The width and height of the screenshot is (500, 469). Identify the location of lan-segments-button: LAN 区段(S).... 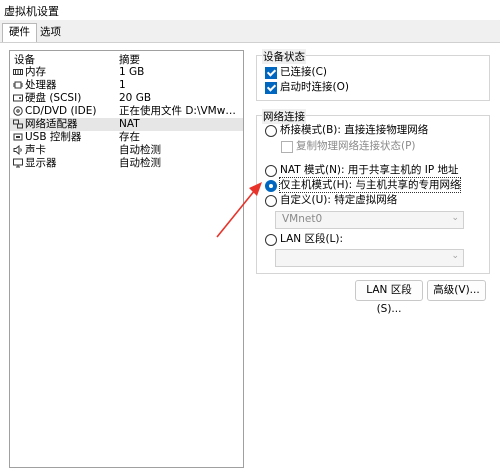
(389, 297).